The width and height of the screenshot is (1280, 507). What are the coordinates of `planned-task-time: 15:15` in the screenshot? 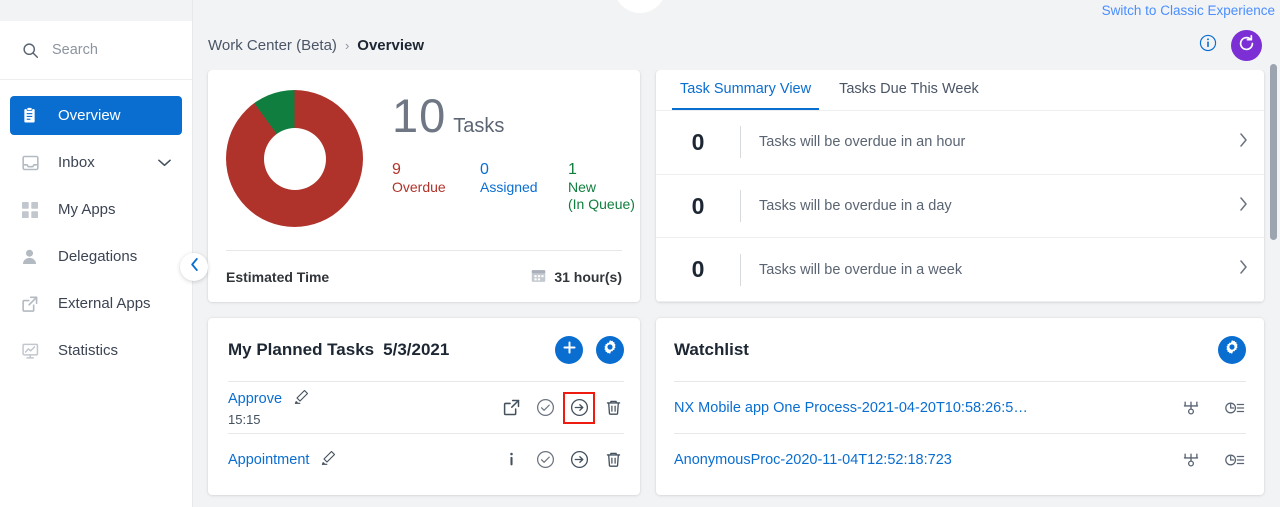 It's located at (244, 419).